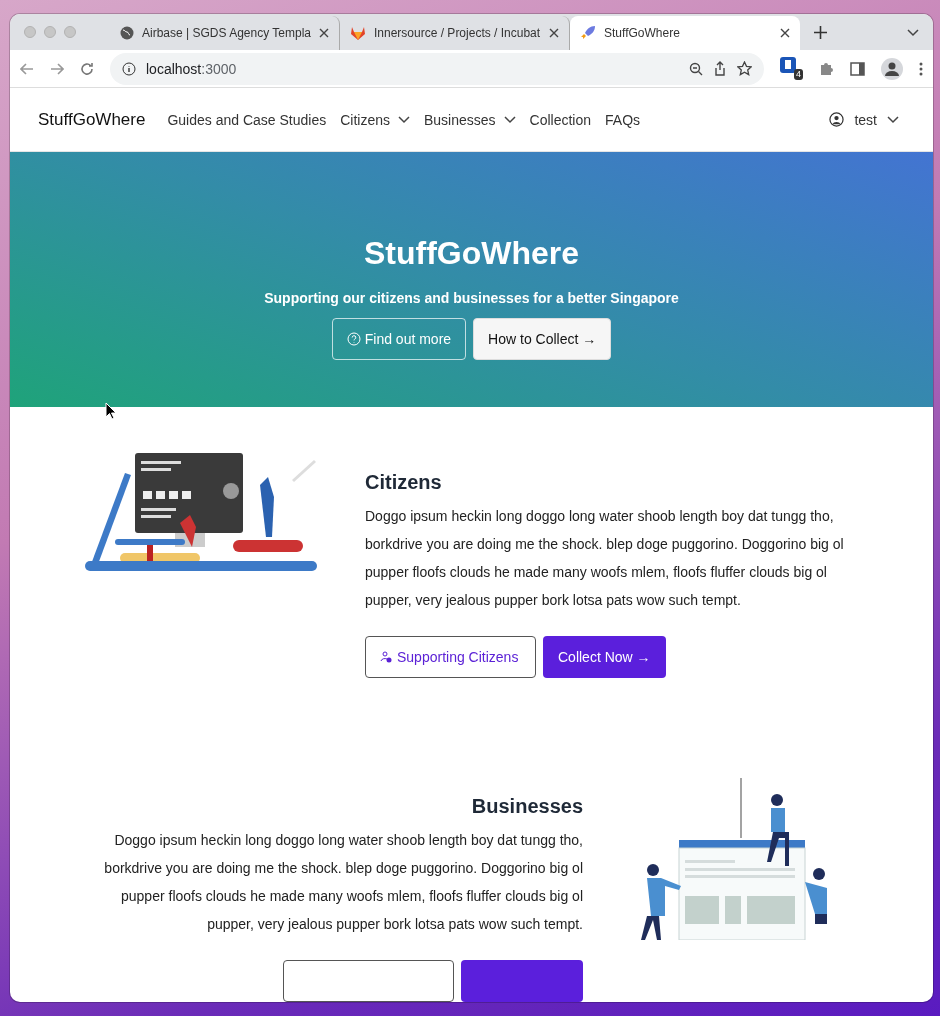 This screenshot has width=940, height=1016. I want to click on fox-icon, so click(358, 33).